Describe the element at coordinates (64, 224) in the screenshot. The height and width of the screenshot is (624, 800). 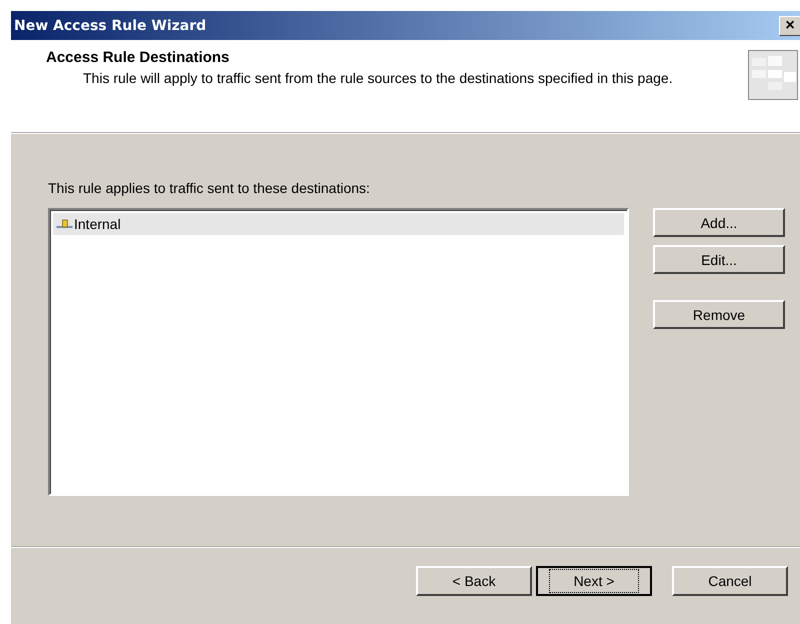
I see `network-icon` at that location.